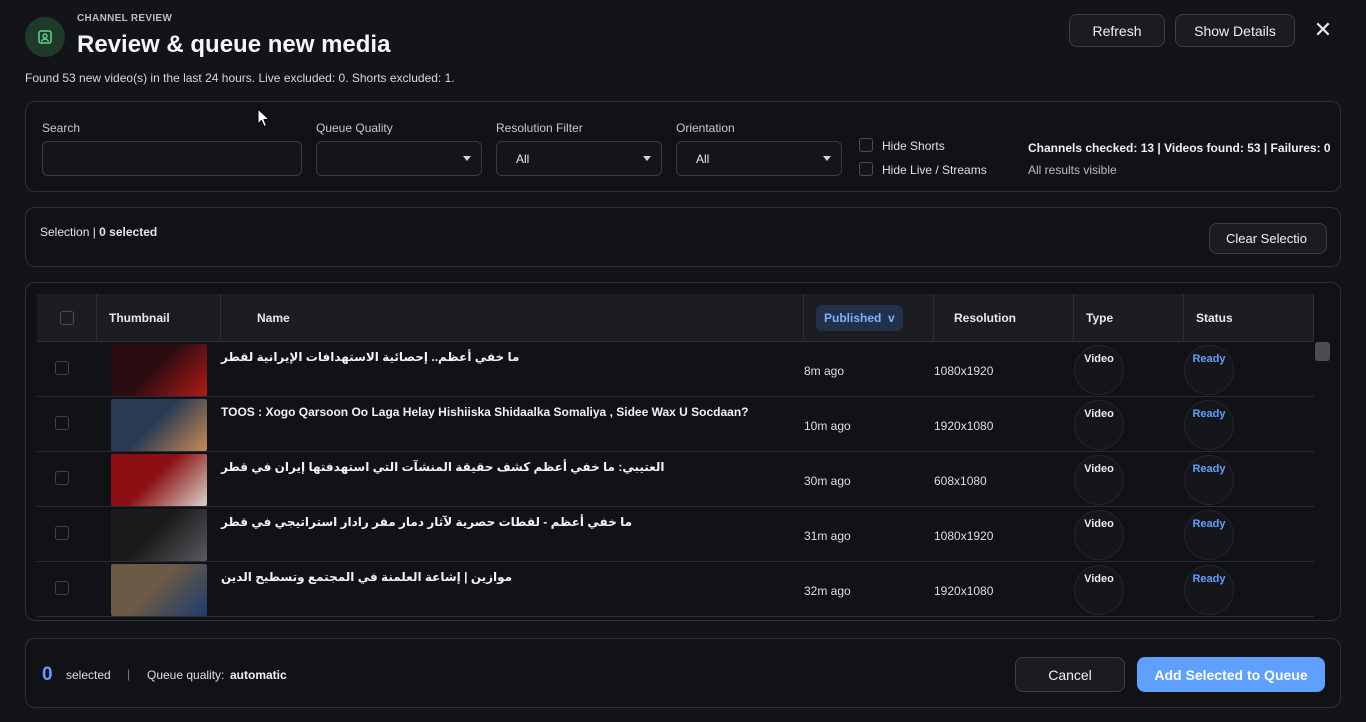 The image size is (1366, 722). Describe the element at coordinates (853, 318) in the screenshot. I see `published-label: Published` at that location.